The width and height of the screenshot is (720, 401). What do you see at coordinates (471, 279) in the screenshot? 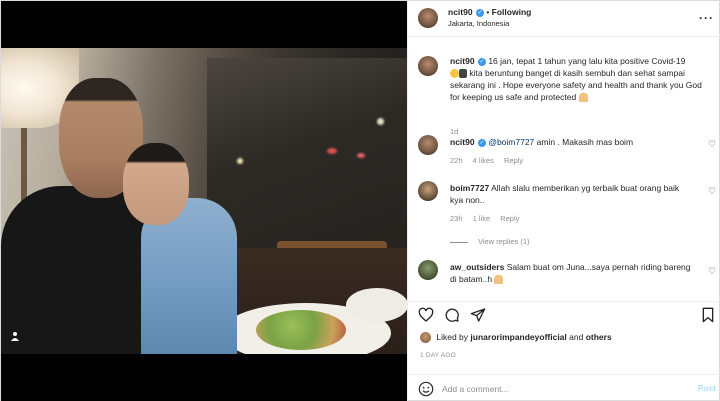
I see `comment-body-line-2: di batam..h` at bounding box center [471, 279].